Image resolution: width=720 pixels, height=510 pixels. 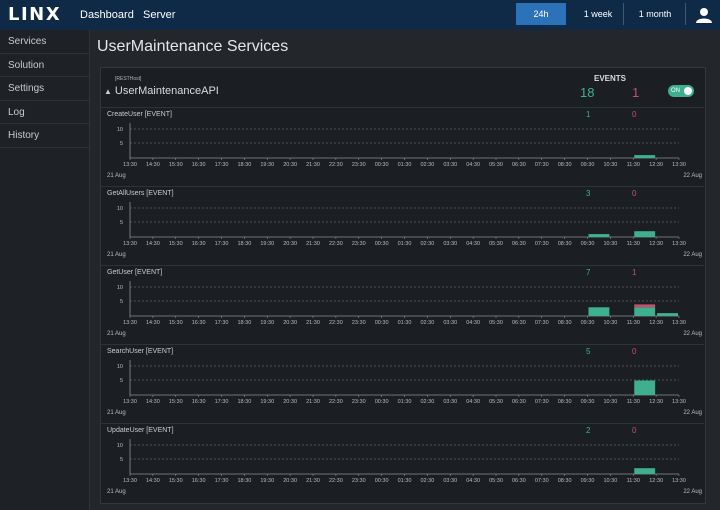 I want to click on y-tick-label: 10, so click(x=120, y=130).